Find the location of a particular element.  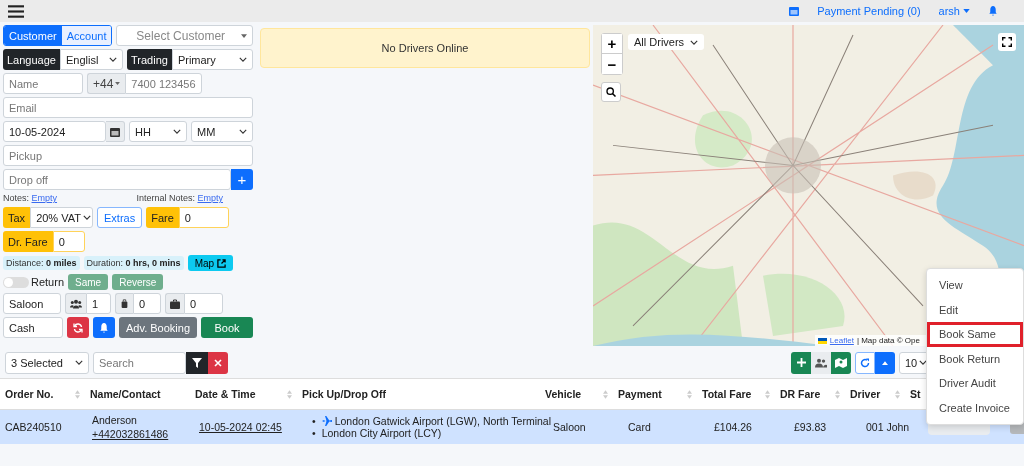

plane-icon is located at coordinates (326, 421).